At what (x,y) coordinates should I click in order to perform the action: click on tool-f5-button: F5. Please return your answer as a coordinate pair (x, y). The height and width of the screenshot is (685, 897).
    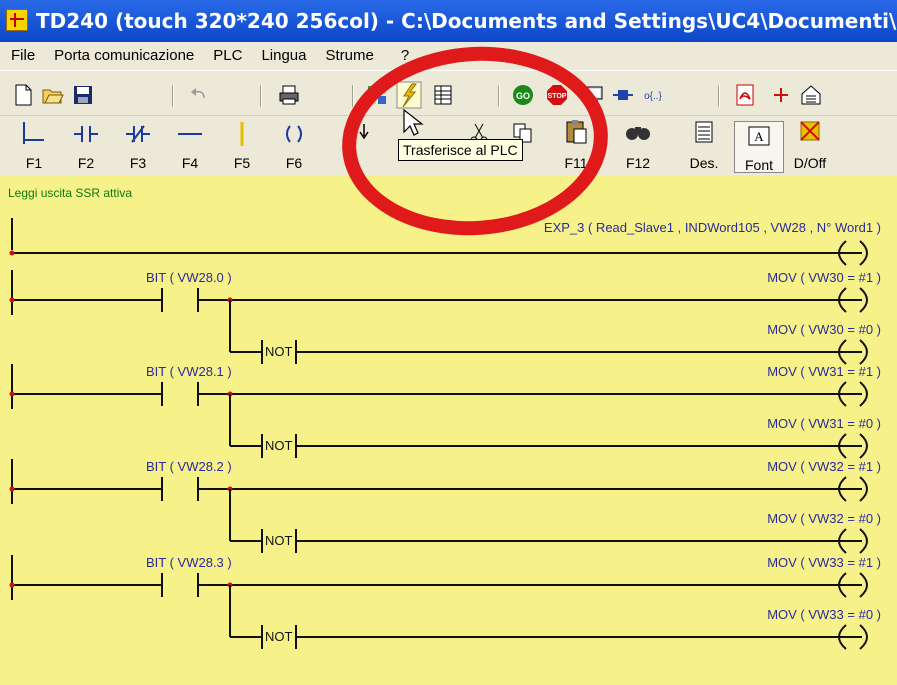
    Looking at the image, I should click on (242, 145).